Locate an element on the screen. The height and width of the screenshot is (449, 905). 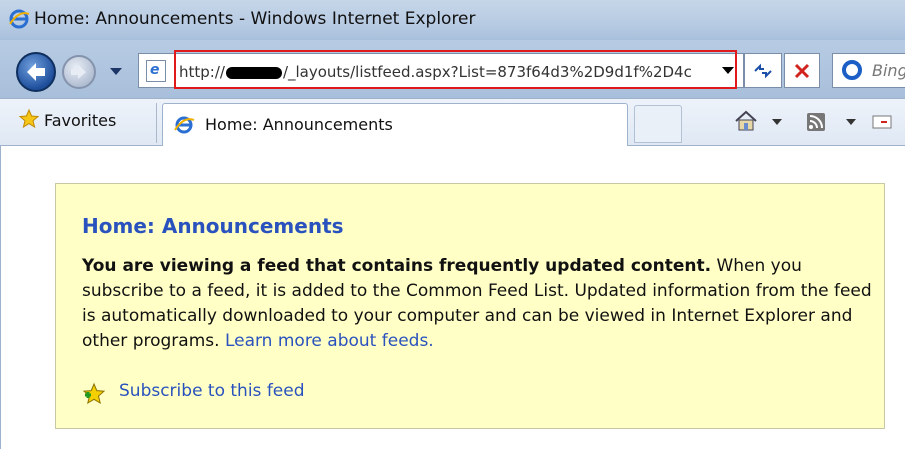
favorites-label: Favorites is located at coordinates (80, 120).